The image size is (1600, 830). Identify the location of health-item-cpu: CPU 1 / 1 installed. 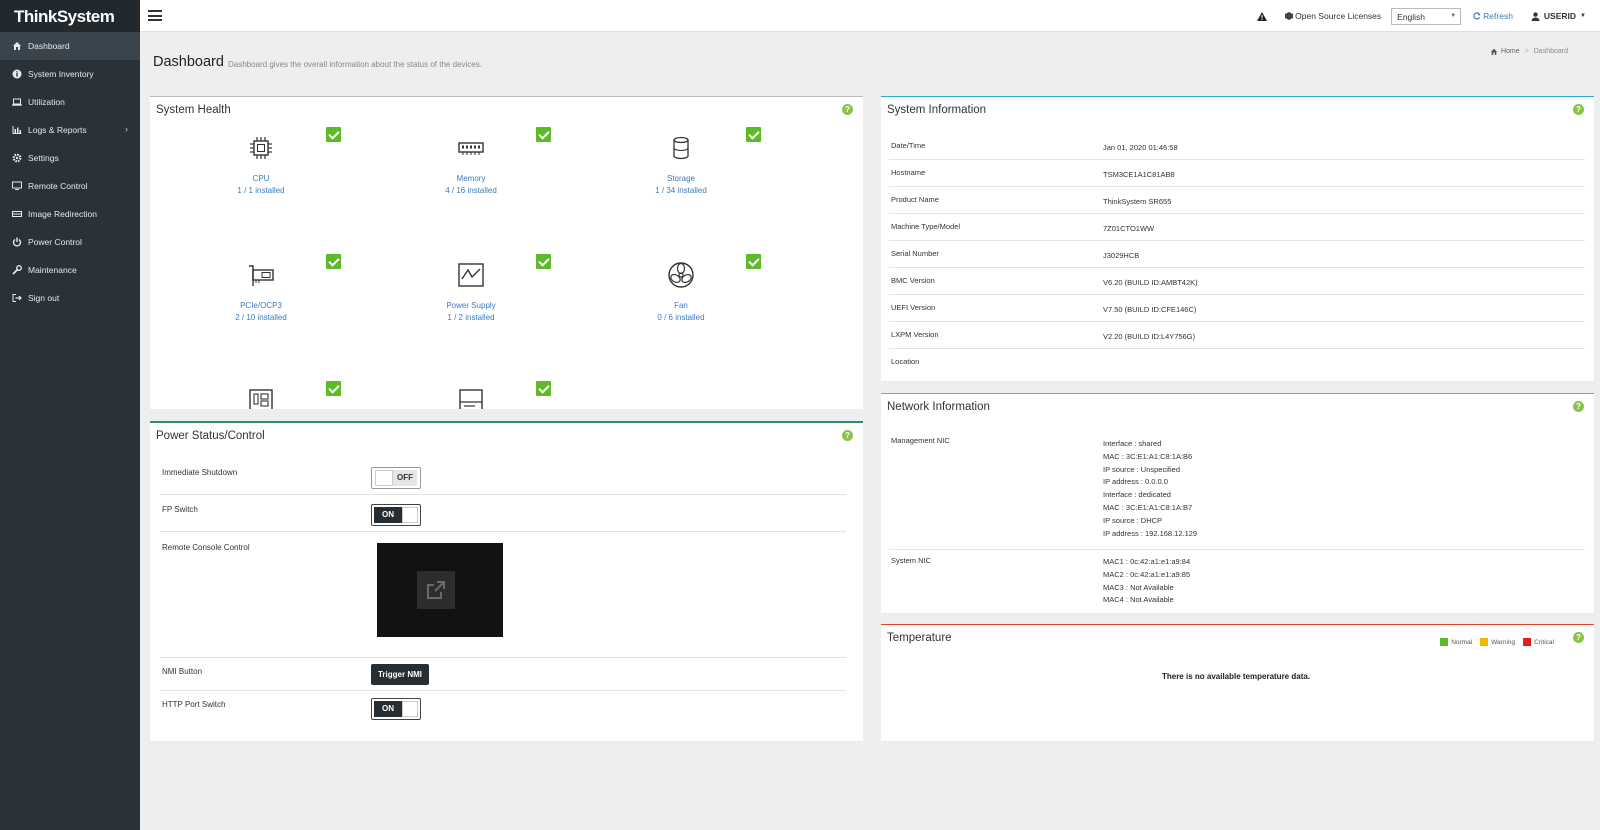
(261, 164).